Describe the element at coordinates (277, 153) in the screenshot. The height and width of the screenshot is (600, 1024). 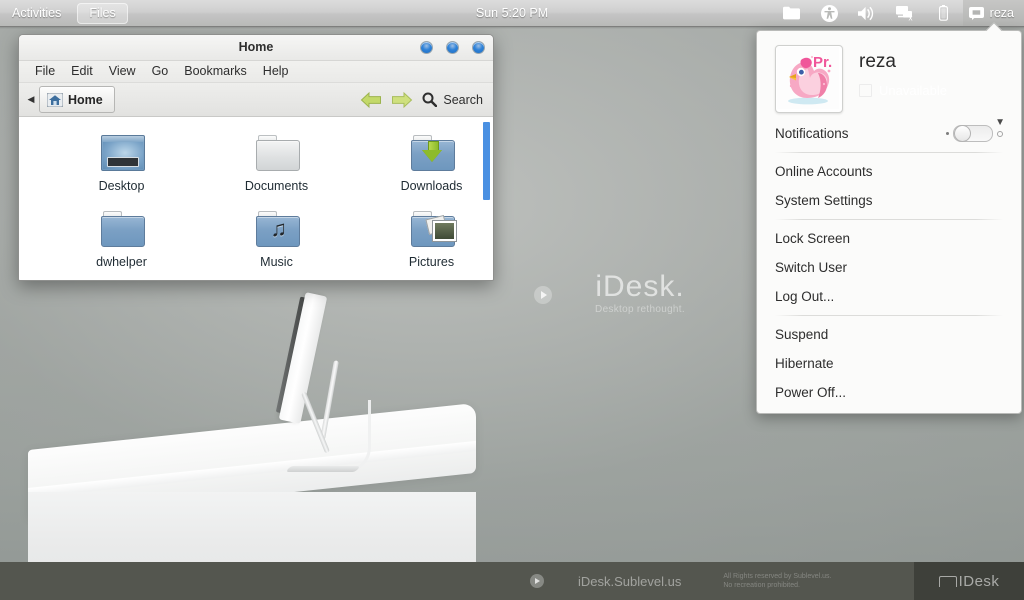
I see `documents-folder-icon` at that location.